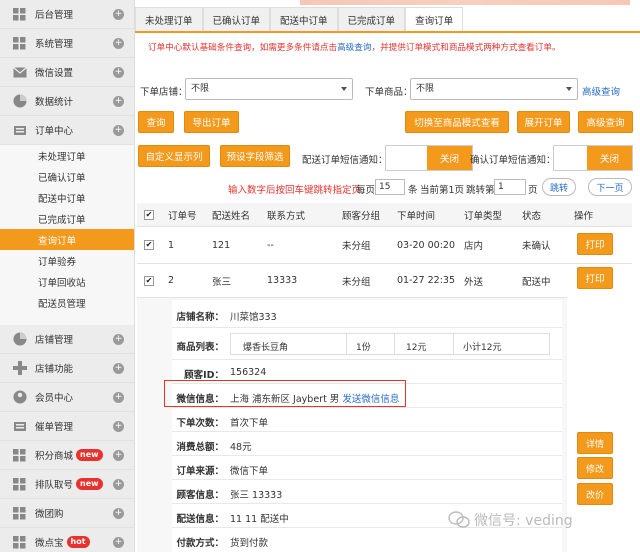 The image size is (640, 552). Describe the element at coordinates (89, 455) in the screenshot. I see `badge: new` at that location.